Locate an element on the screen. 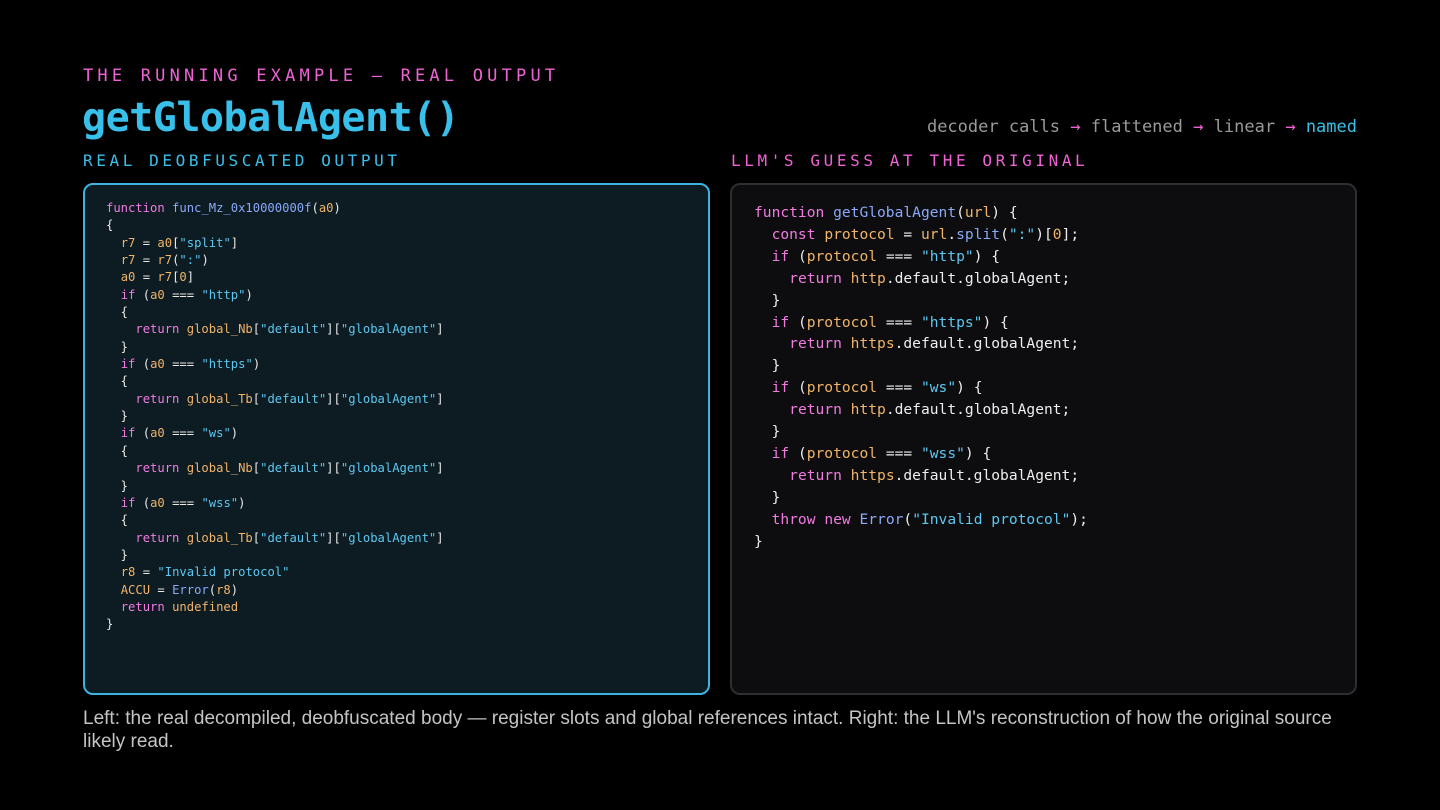 Image resolution: width=1440 pixels, height=810 pixels. code-line: if (a0 === "http") is located at coordinates (275, 295).